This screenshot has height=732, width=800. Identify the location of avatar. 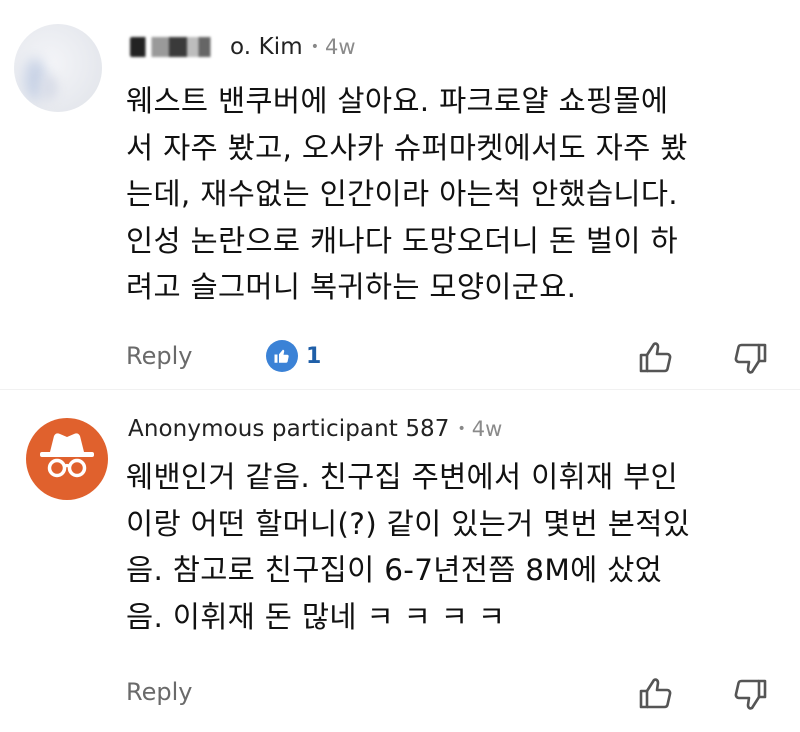
(58, 68).